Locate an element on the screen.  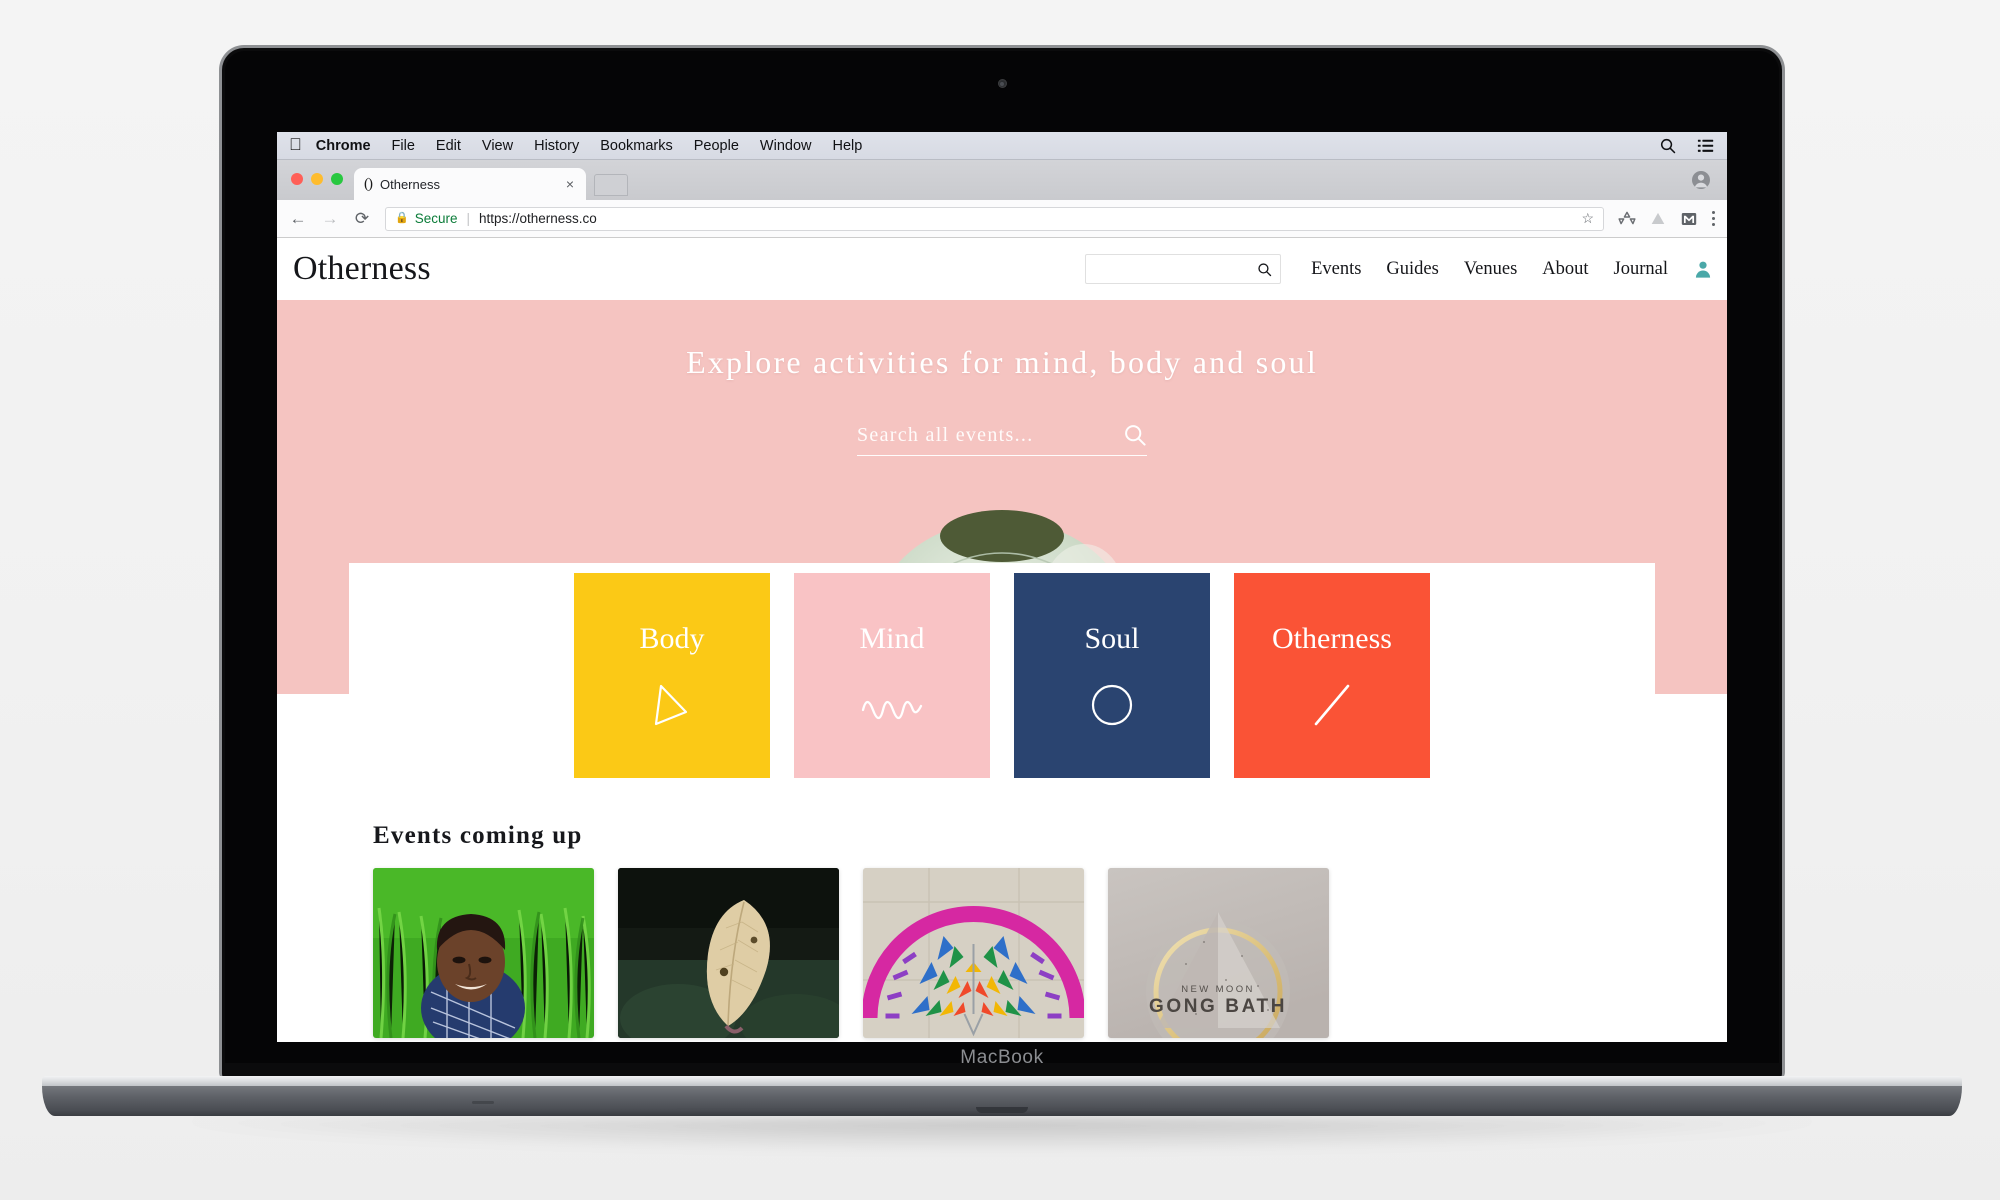
tab-title: Otherness is located at coordinates (410, 184).